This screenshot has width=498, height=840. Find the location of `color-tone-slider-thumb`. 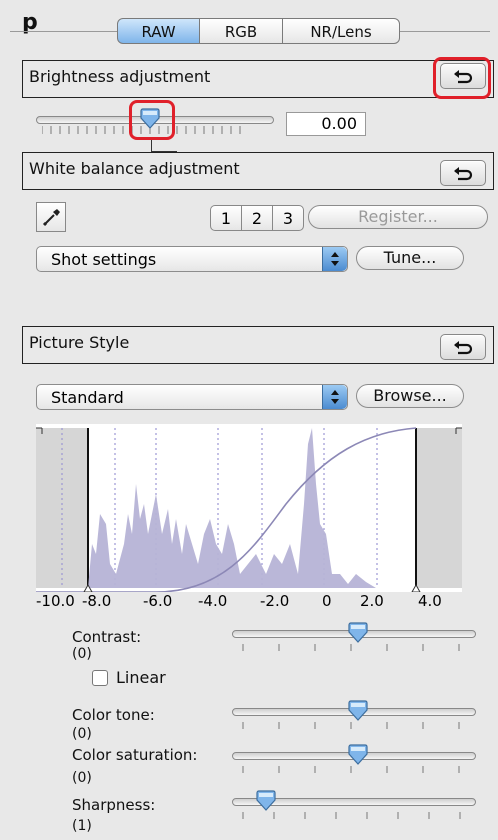

color-tone-slider-thumb is located at coordinates (358, 711).